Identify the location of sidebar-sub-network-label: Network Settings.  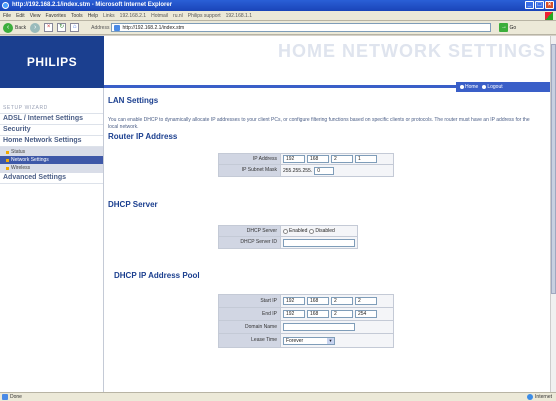
(30, 160).